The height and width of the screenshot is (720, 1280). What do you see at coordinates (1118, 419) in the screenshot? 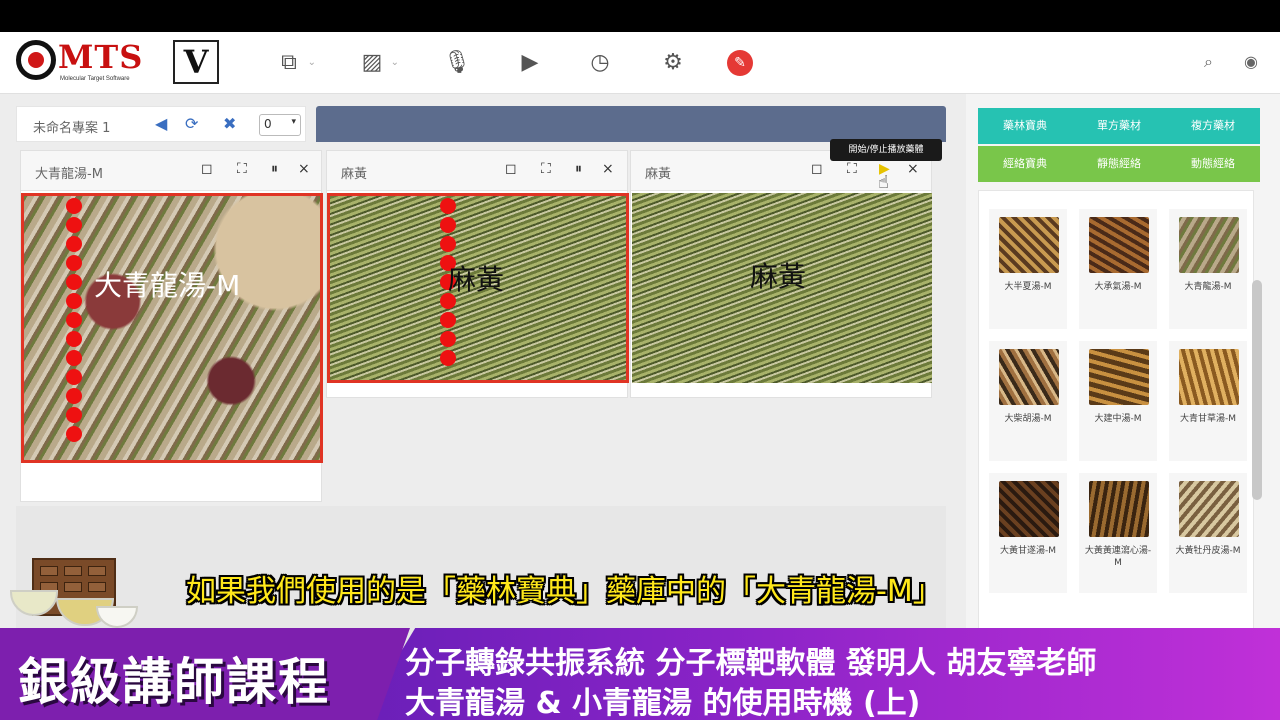
I see `formula-label: 大建中湯-M` at bounding box center [1118, 419].